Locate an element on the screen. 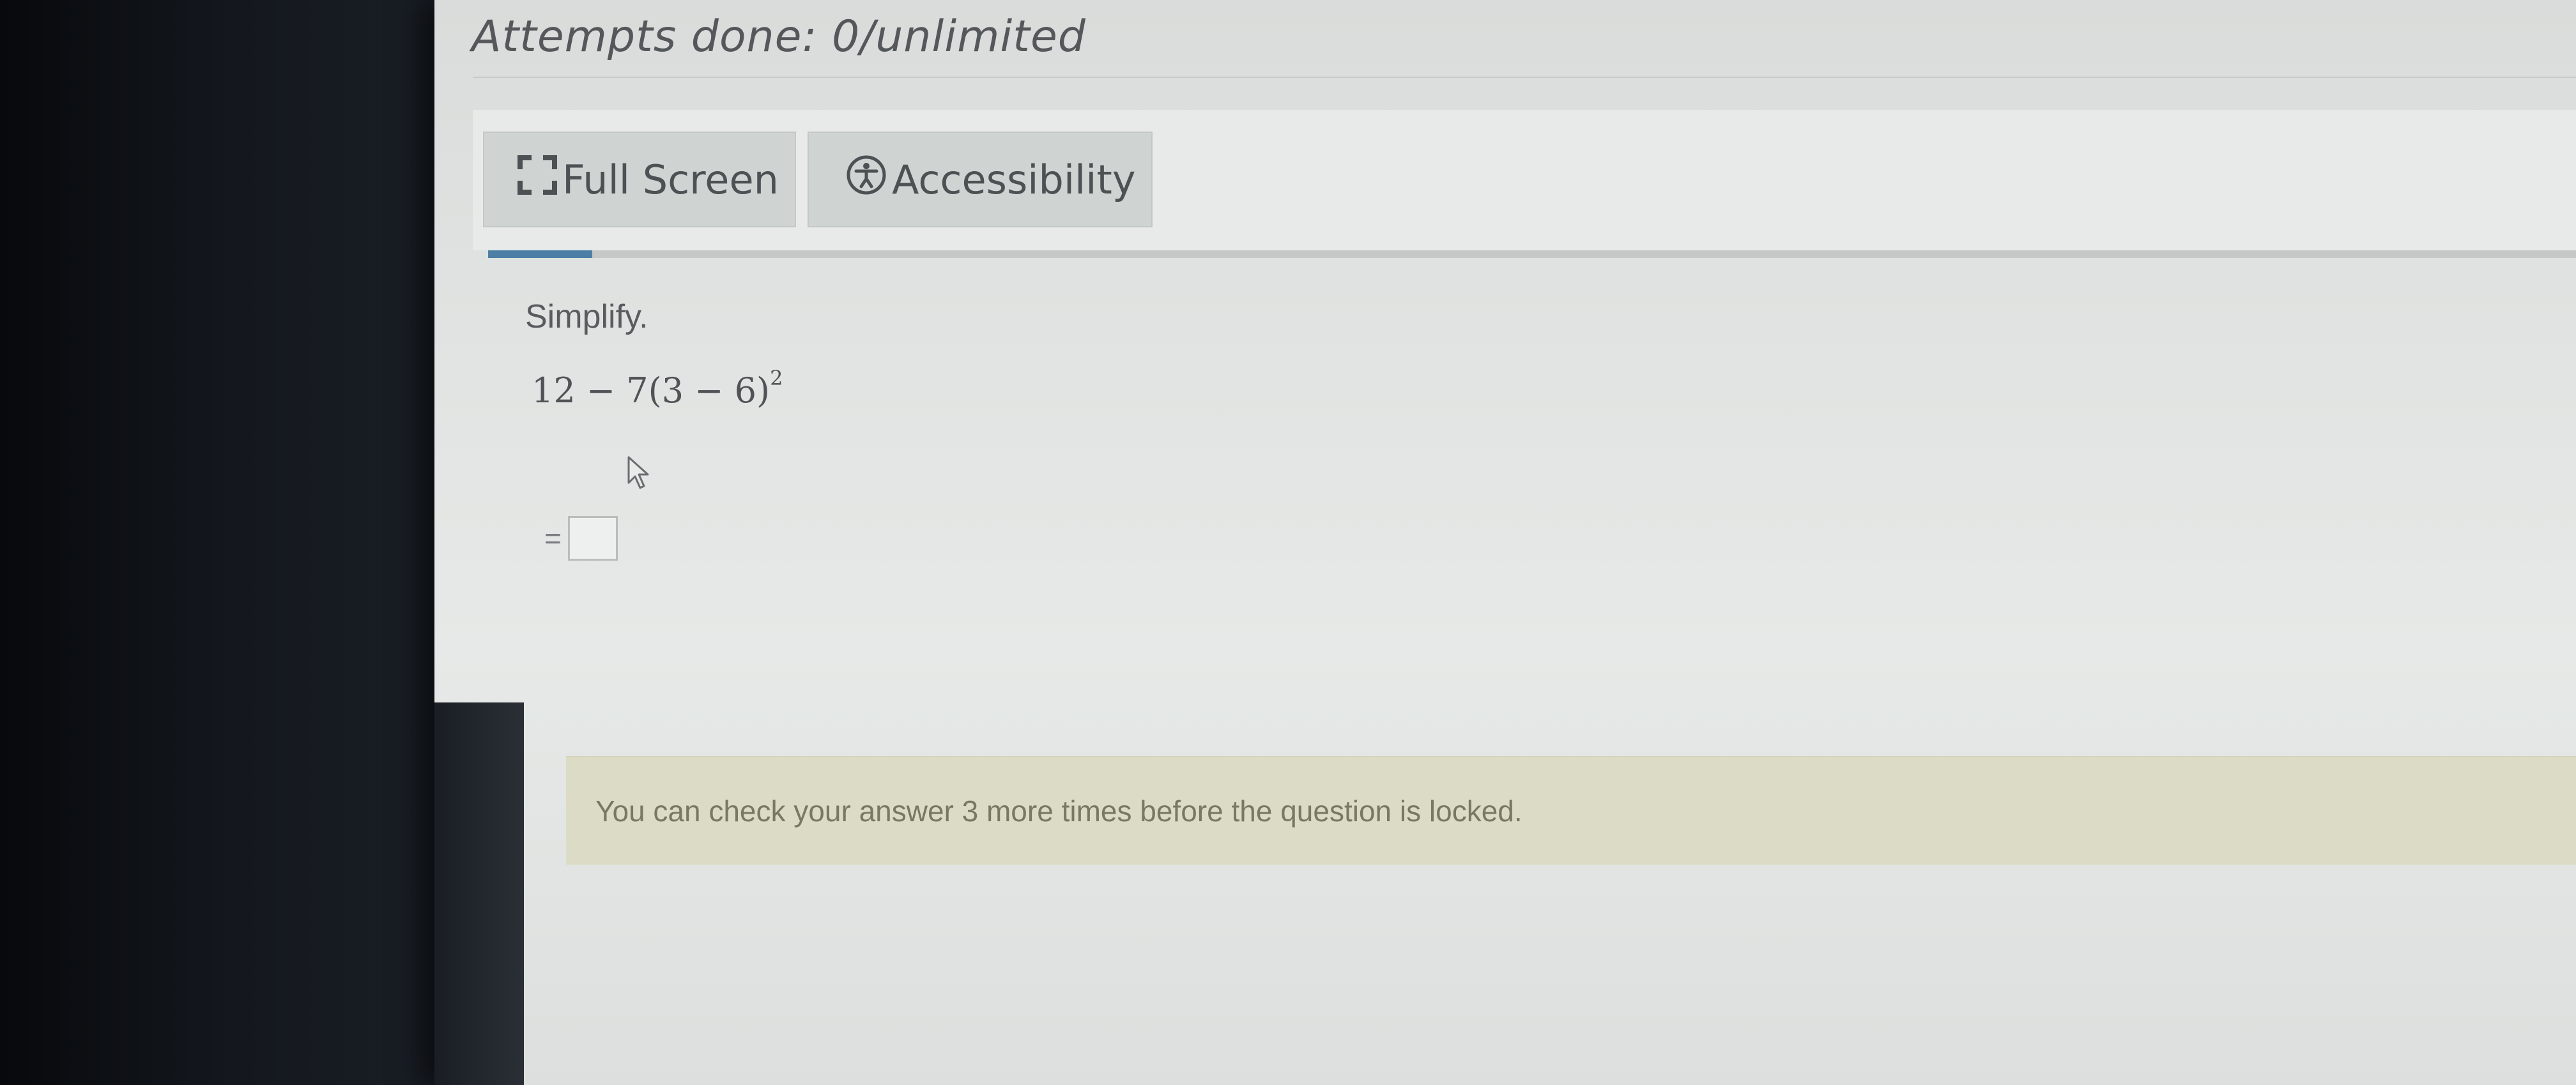 The image size is (2576, 1085). mouse-cursor-icon is located at coordinates (639, 474).